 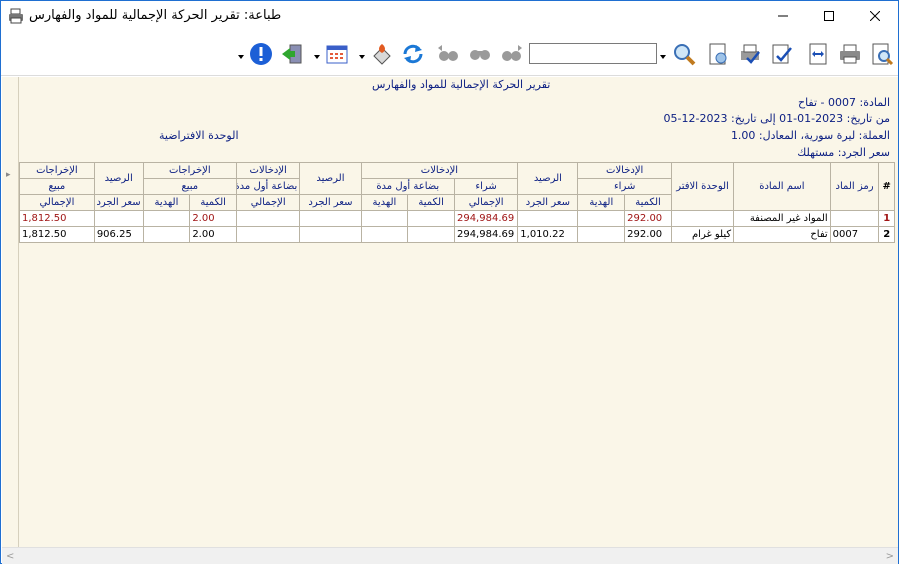 I want to click on toolbar, so click(x=449, y=54).